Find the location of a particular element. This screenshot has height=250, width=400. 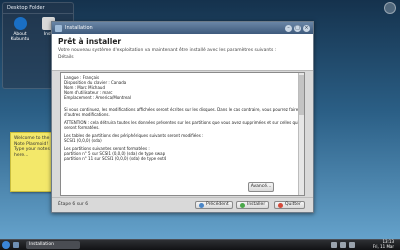

taskbar-task-label: Installation is located at coordinates (41, 244).